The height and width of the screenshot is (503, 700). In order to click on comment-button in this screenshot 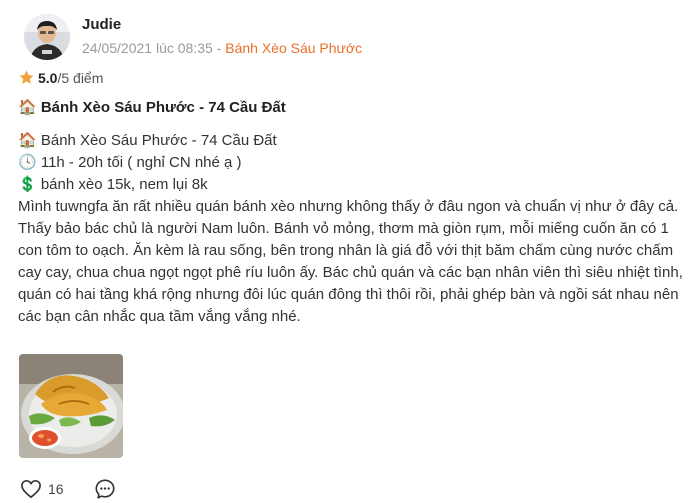, I will do `click(105, 489)`.